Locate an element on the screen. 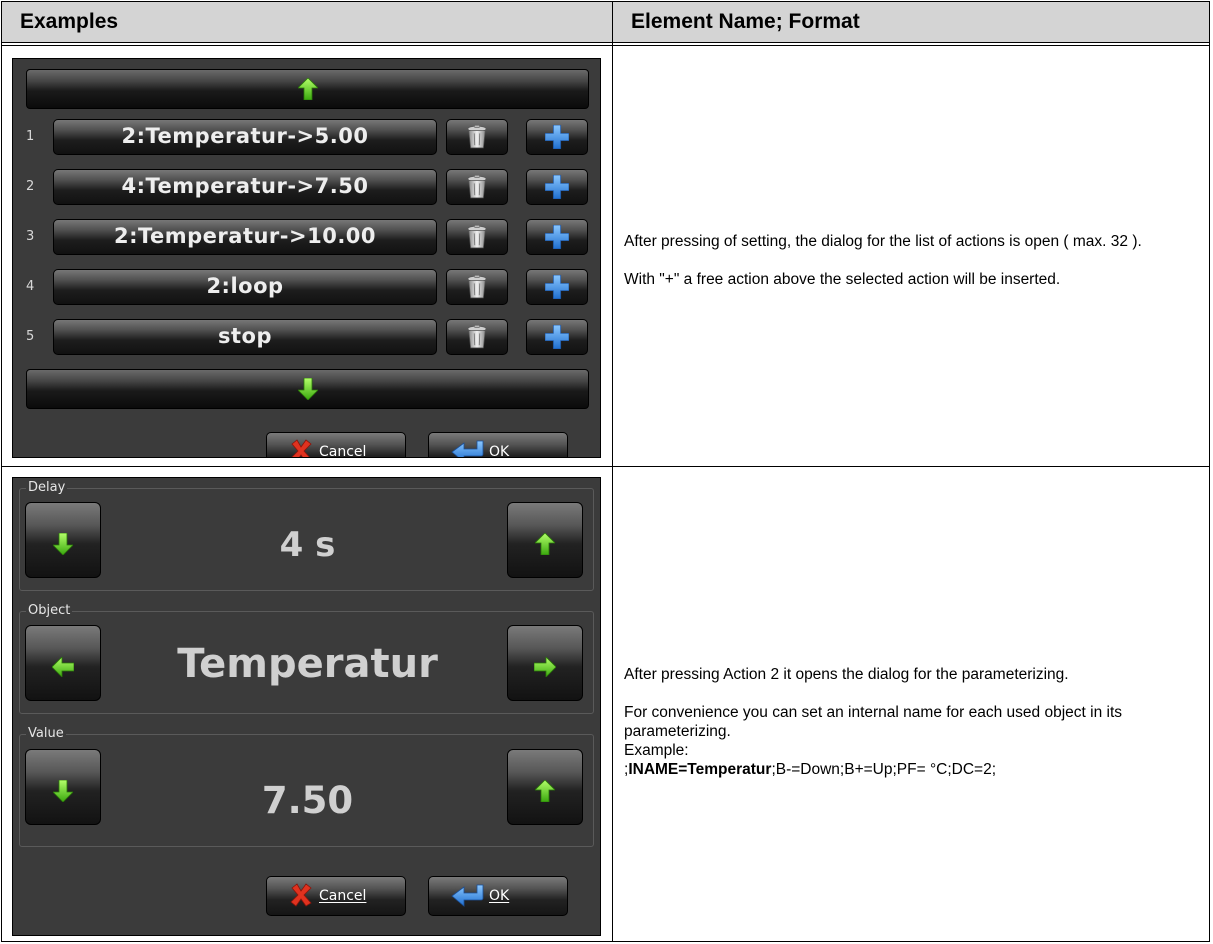 The height and width of the screenshot is (944, 1213). object-previous-button is located at coordinates (63, 663).